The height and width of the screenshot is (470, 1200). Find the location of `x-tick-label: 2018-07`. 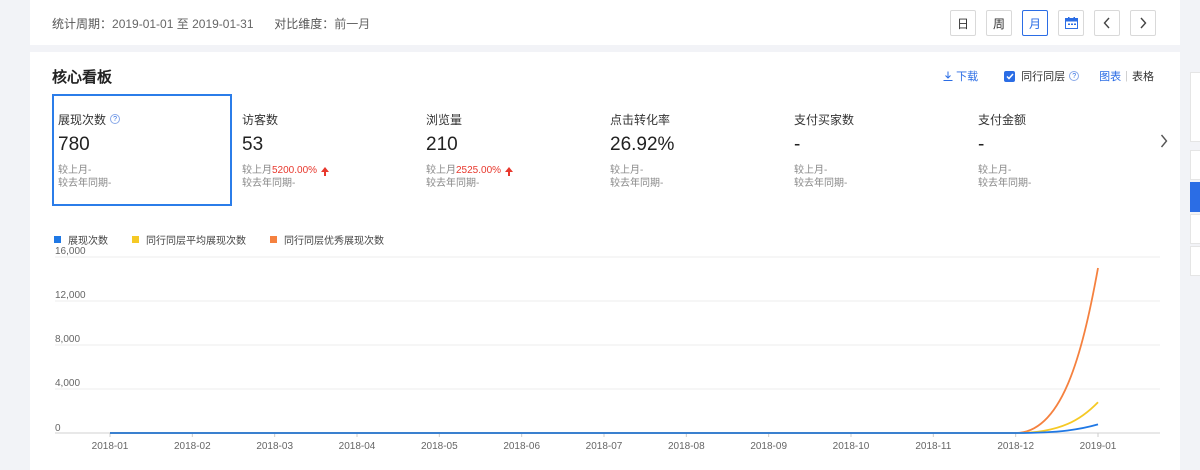

x-tick-label: 2018-07 is located at coordinates (604, 446).